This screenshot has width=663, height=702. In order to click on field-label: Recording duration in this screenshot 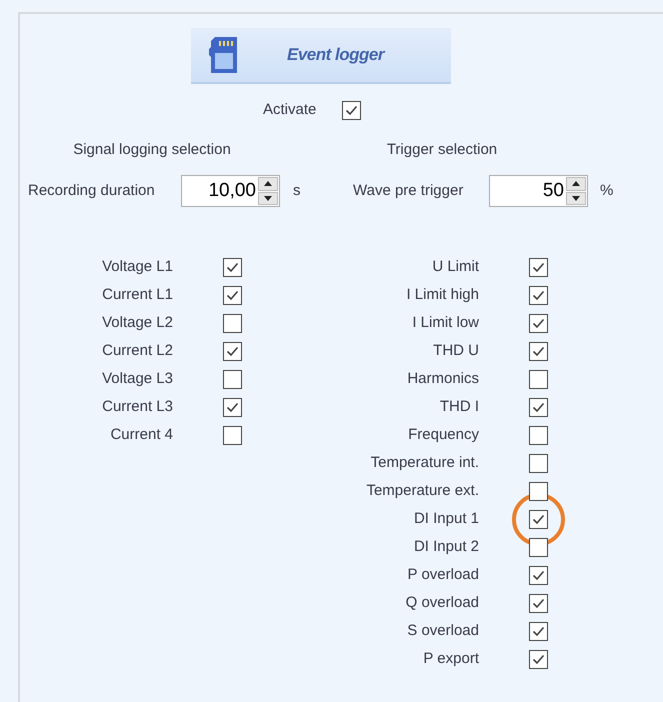, I will do `click(92, 190)`.